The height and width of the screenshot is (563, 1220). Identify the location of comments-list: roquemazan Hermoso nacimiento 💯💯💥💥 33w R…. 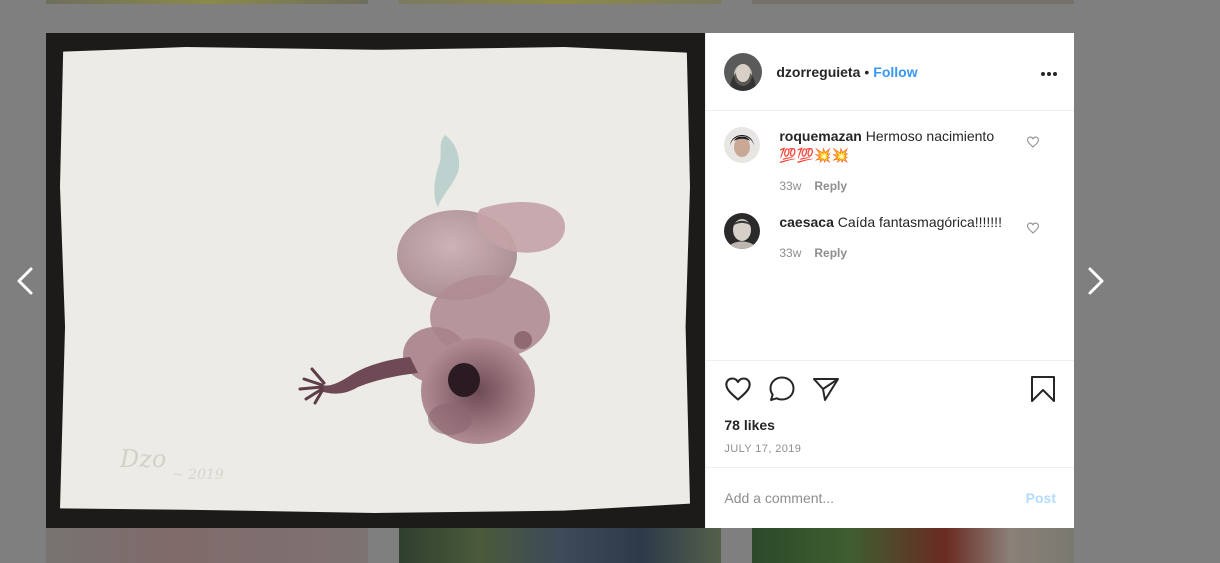
(890, 235).